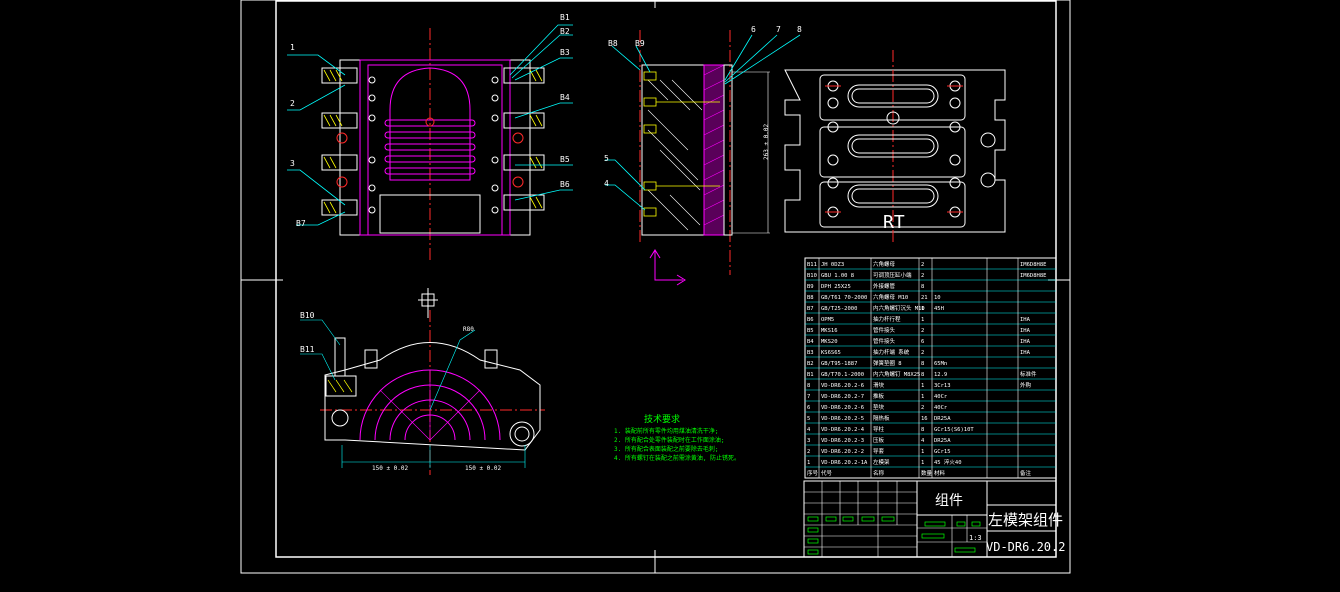 The height and width of the screenshot is (592, 1340). I want to click on label-b3: B3, so click(565, 52).